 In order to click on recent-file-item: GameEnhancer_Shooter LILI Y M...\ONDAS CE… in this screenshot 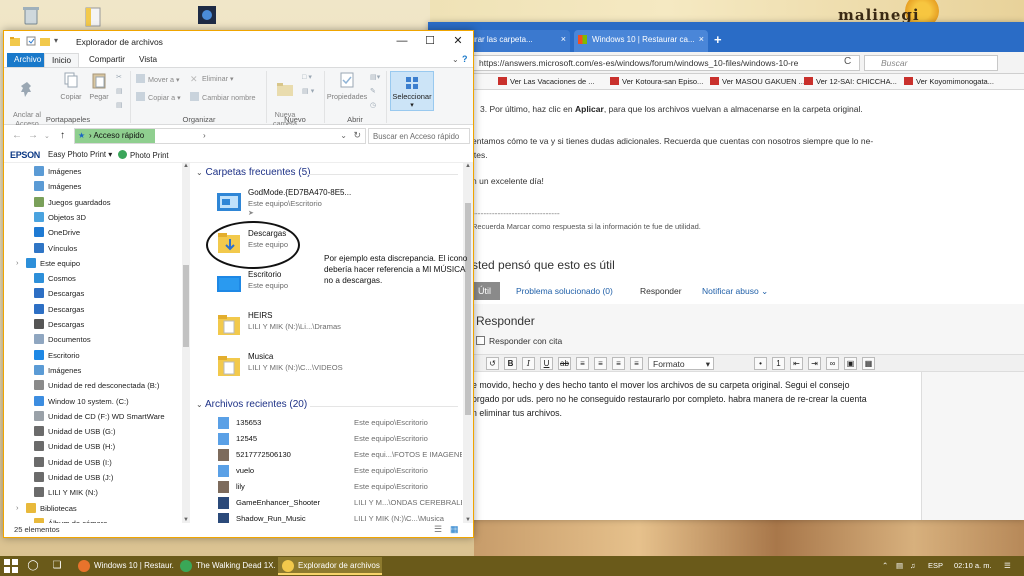, I will do `click(339, 503)`.